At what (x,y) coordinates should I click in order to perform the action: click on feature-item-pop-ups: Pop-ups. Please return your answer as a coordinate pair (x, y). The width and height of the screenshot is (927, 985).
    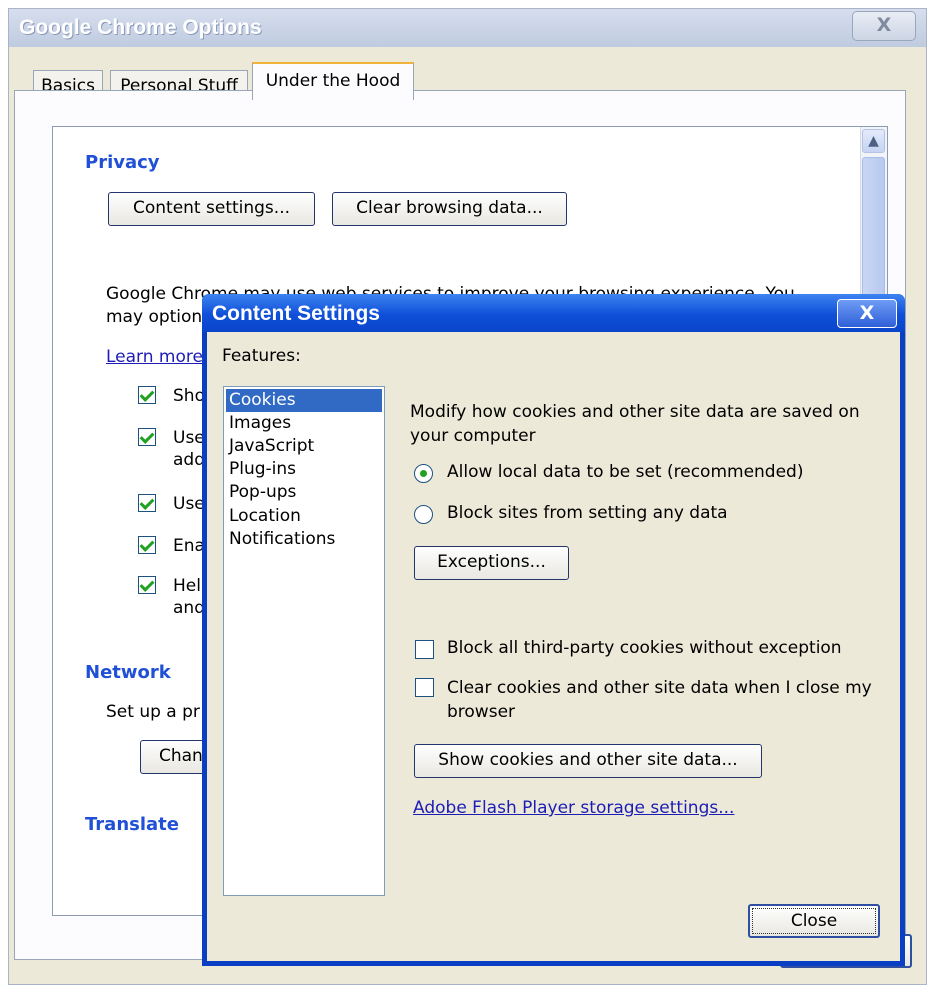
    Looking at the image, I should click on (304, 492).